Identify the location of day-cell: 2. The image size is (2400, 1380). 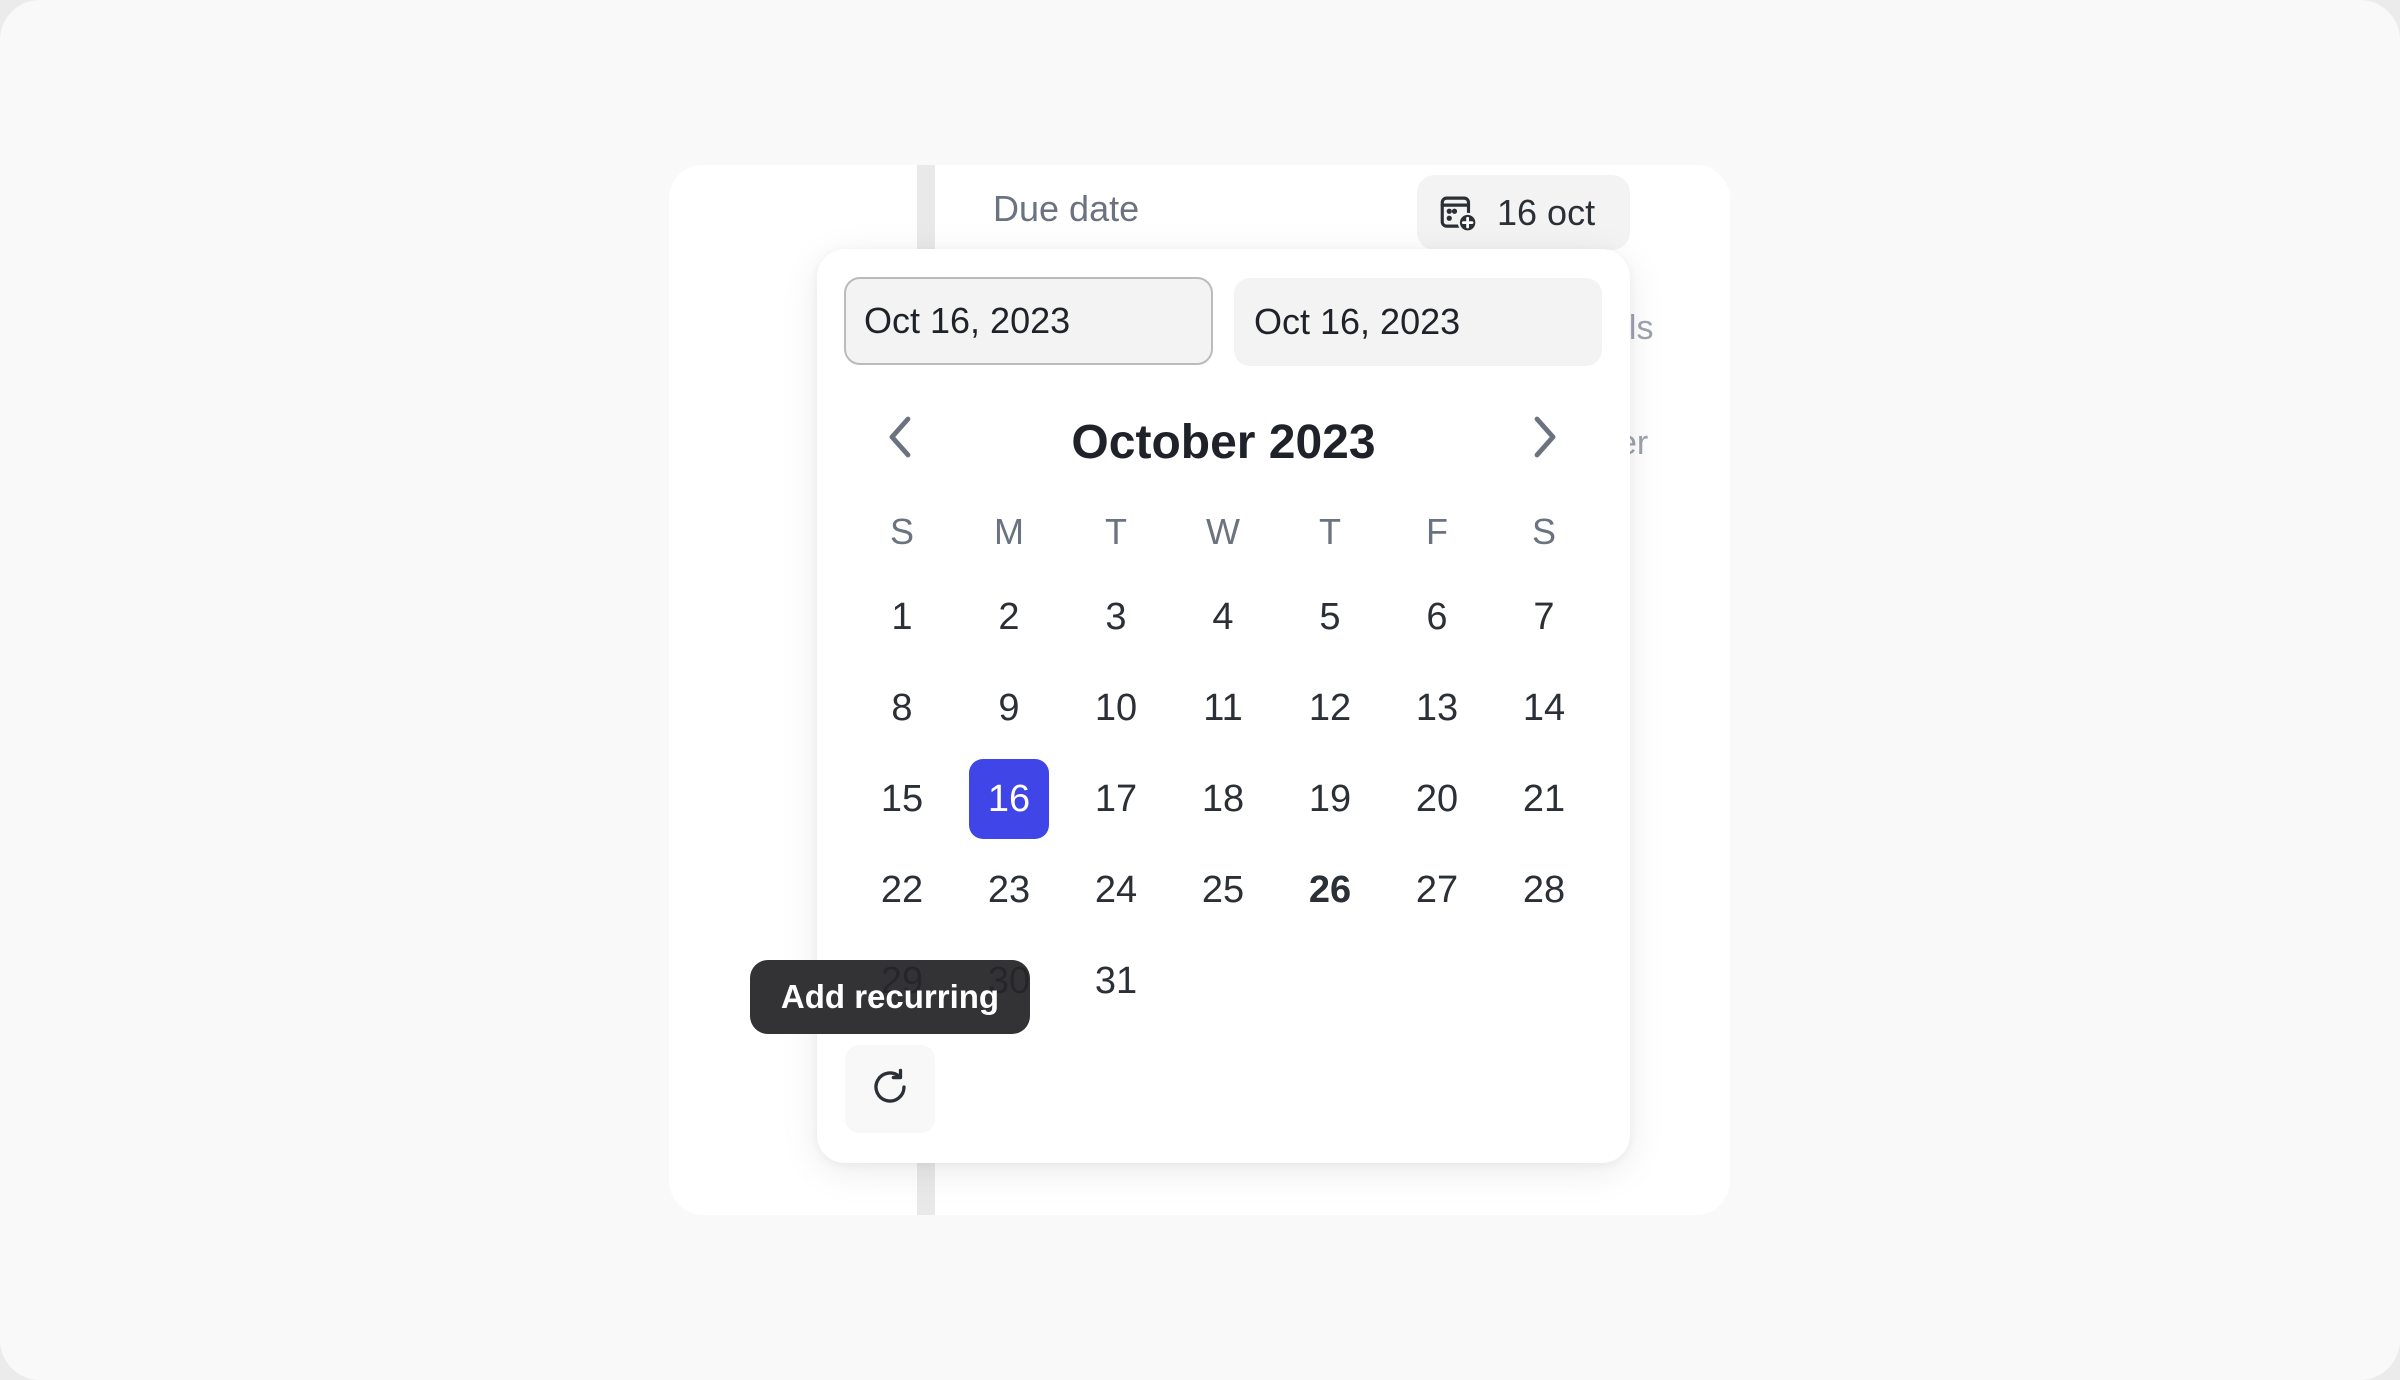
(1009, 617).